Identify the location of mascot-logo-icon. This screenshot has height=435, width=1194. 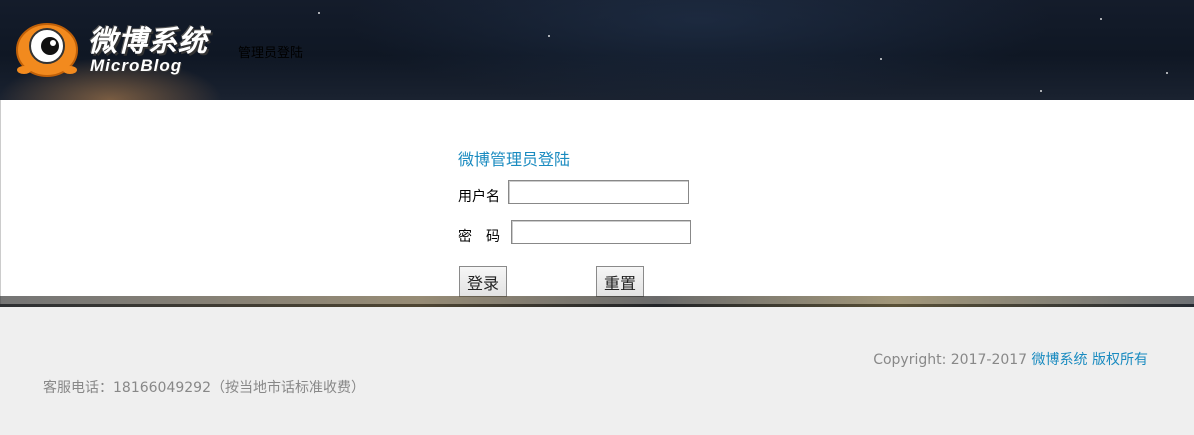
(47, 50).